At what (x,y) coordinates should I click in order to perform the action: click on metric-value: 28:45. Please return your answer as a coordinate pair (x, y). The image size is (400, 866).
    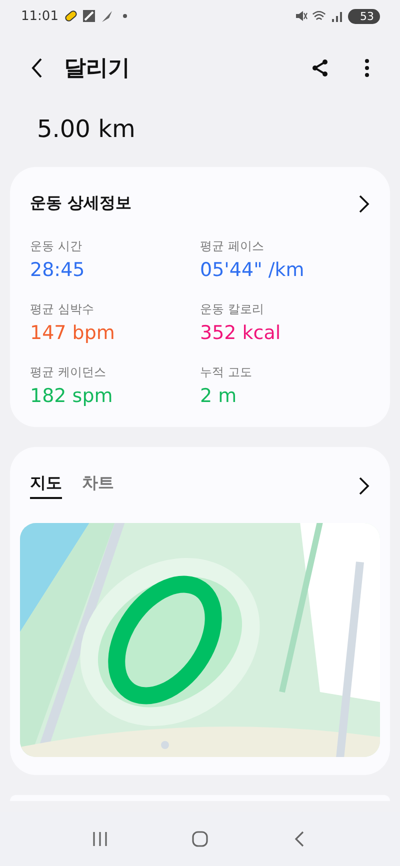
    Looking at the image, I should click on (58, 270).